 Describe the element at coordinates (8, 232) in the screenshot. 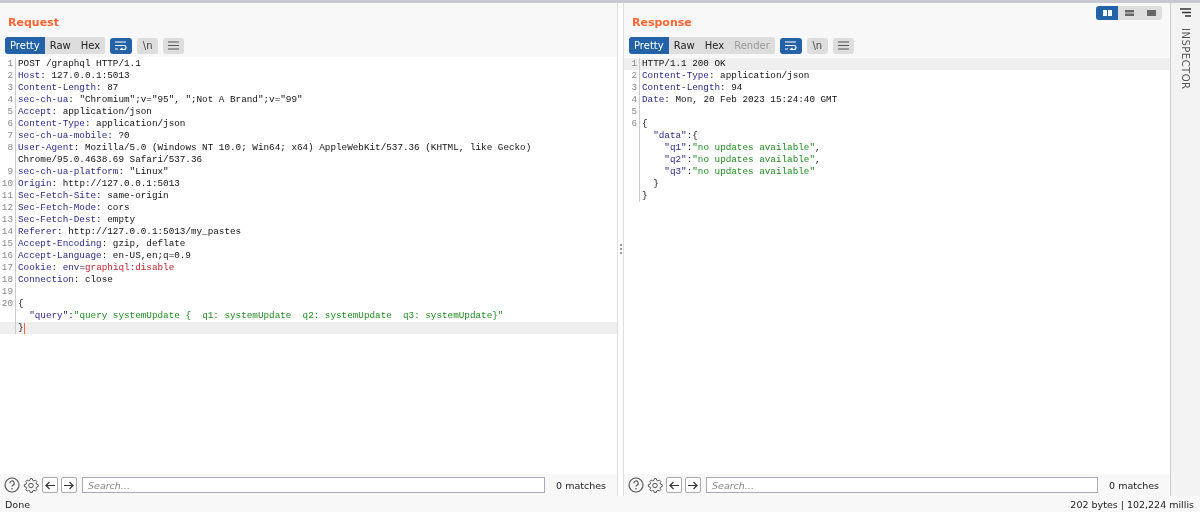

I see `line-number: 14` at that location.